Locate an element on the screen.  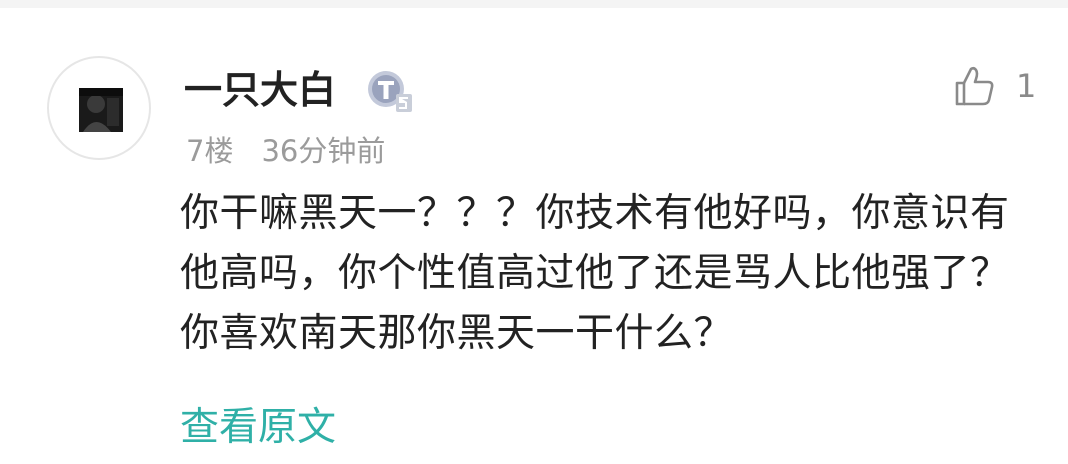
comment-meta: 7楼 36分钟前 is located at coordinates (285, 151).